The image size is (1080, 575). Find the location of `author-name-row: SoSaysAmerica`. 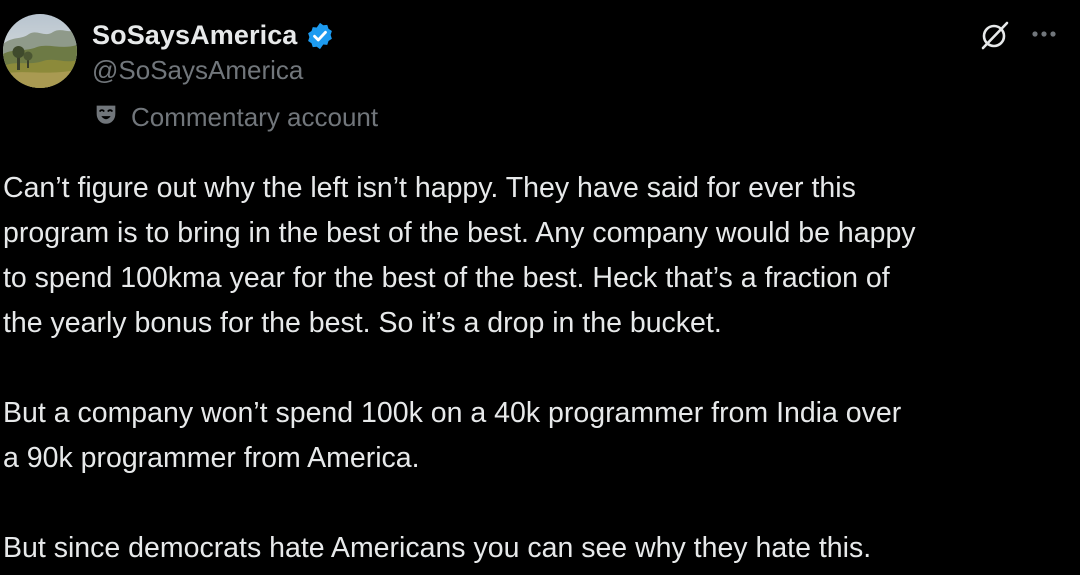

author-name-row: SoSaysAmerica is located at coordinates (213, 35).